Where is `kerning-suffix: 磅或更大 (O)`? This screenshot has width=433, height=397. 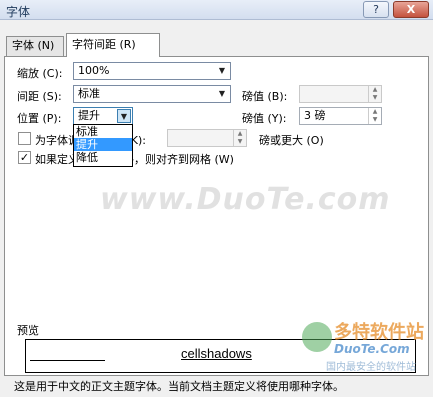 kerning-suffix: 磅或更大 (O) is located at coordinates (291, 140).